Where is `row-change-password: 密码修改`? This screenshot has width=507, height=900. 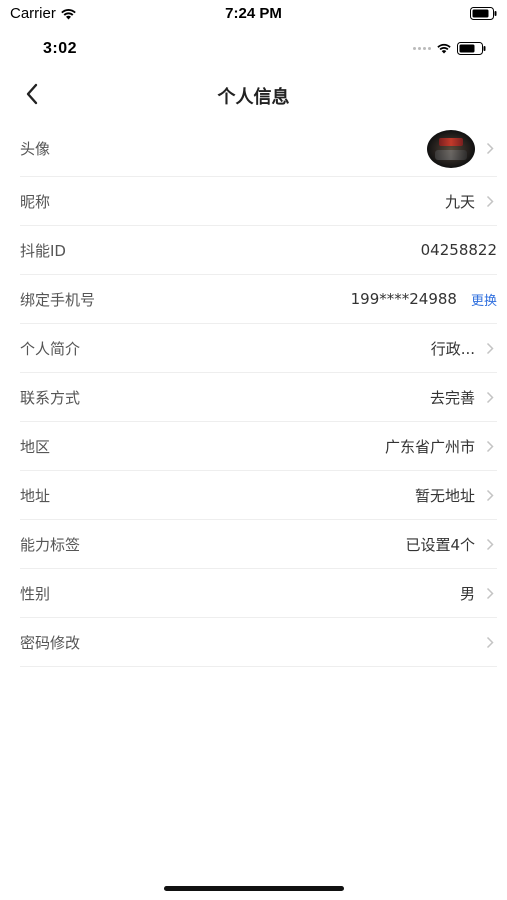
row-change-password: 密码修改 is located at coordinates (258, 642).